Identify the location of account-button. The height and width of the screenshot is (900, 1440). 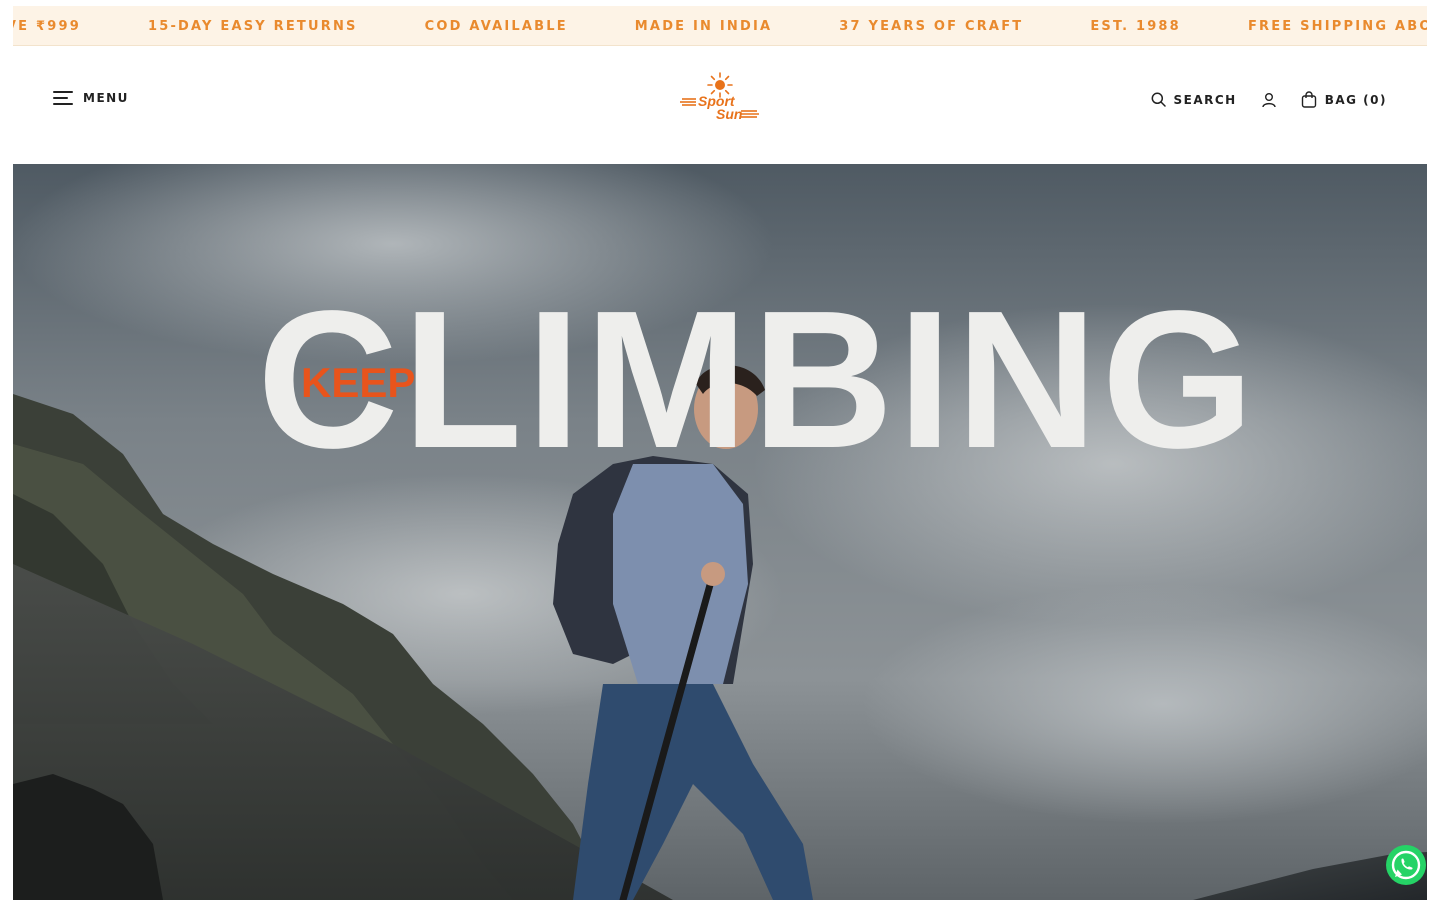
(1269, 100).